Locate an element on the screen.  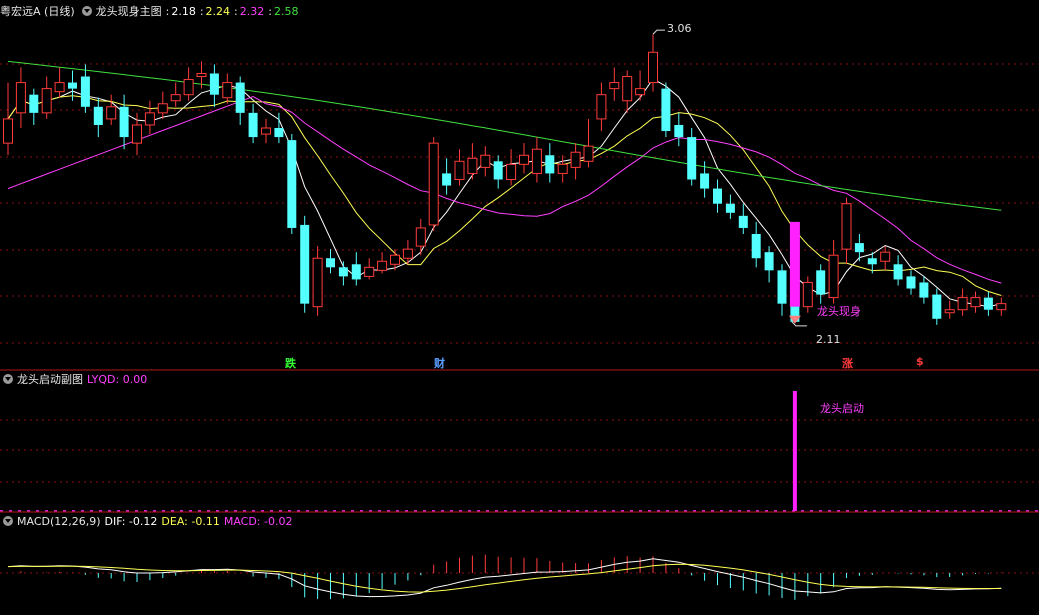
lyqd-signal is located at coordinates (794, 451).